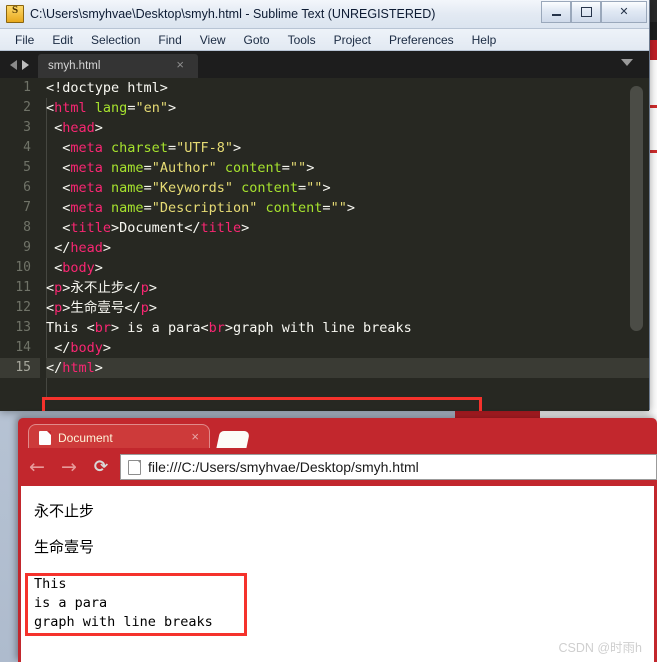 Image resolution: width=657 pixels, height=662 pixels. What do you see at coordinates (352, 40) in the screenshot?
I see `menu-item-project: Project` at bounding box center [352, 40].